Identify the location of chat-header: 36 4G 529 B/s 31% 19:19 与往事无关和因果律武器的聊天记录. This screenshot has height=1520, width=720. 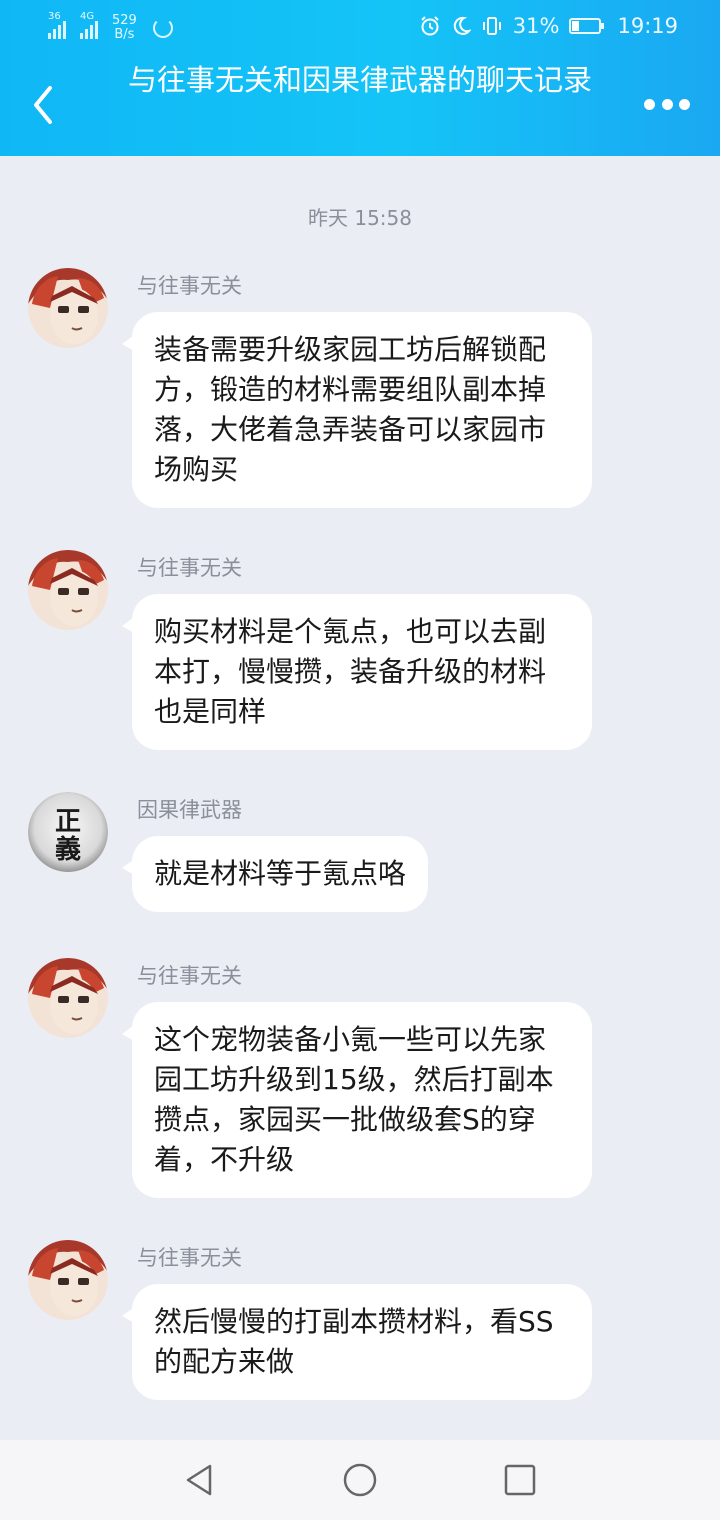
(360, 78).